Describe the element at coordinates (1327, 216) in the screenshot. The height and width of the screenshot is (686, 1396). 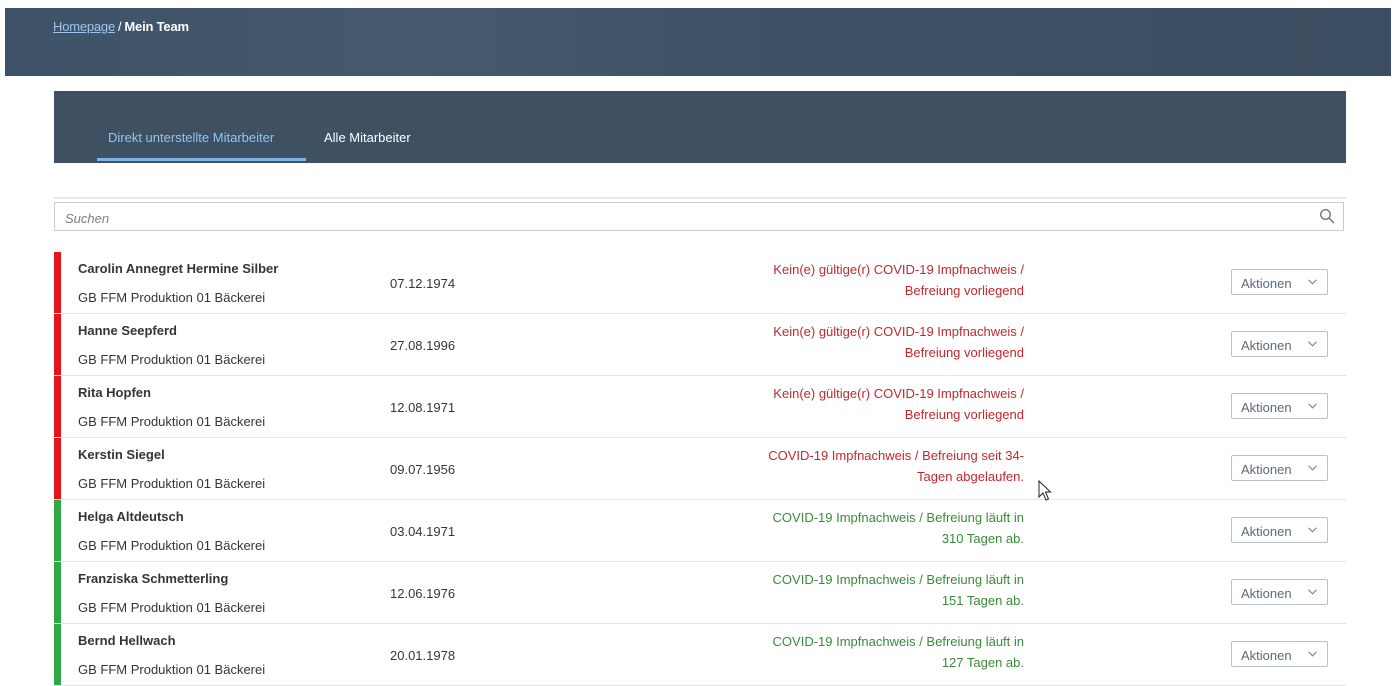
I see `search-icon` at that location.